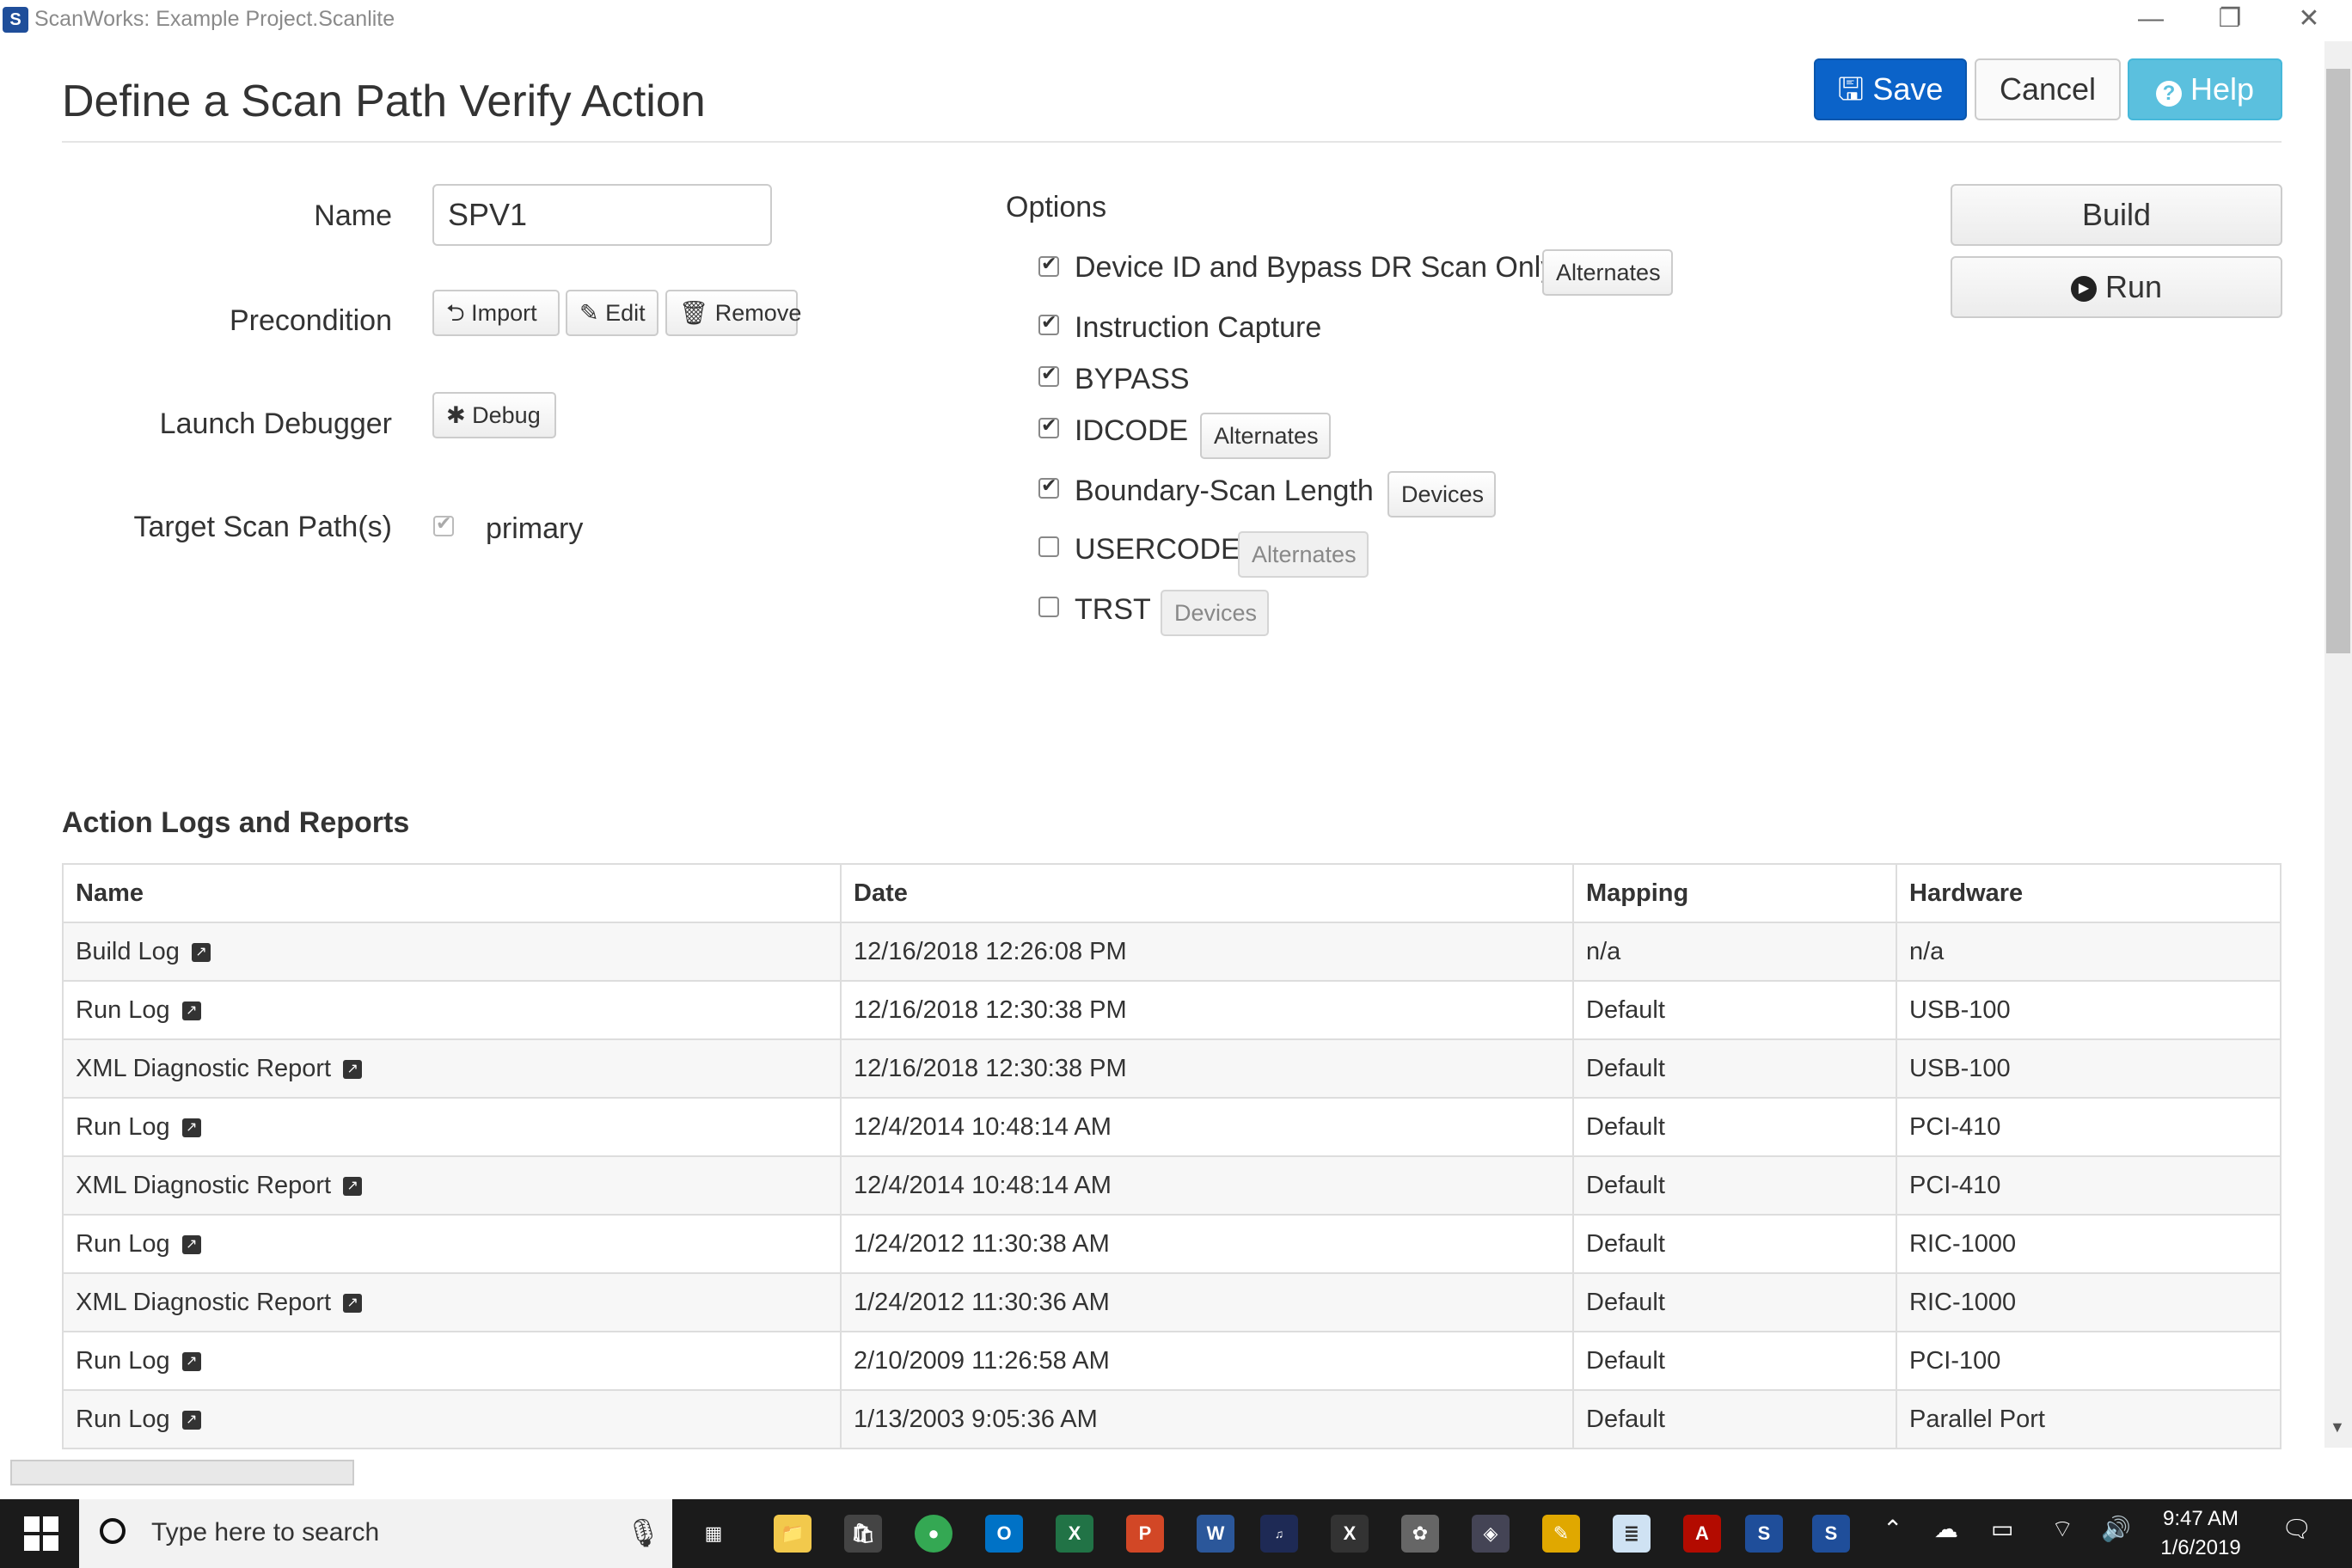 The height and width of the screenshot is (1568, 2352). Describe the element at coordinates (2205, 89) in the screenshot. I see `help-button: ? Help` at that location.